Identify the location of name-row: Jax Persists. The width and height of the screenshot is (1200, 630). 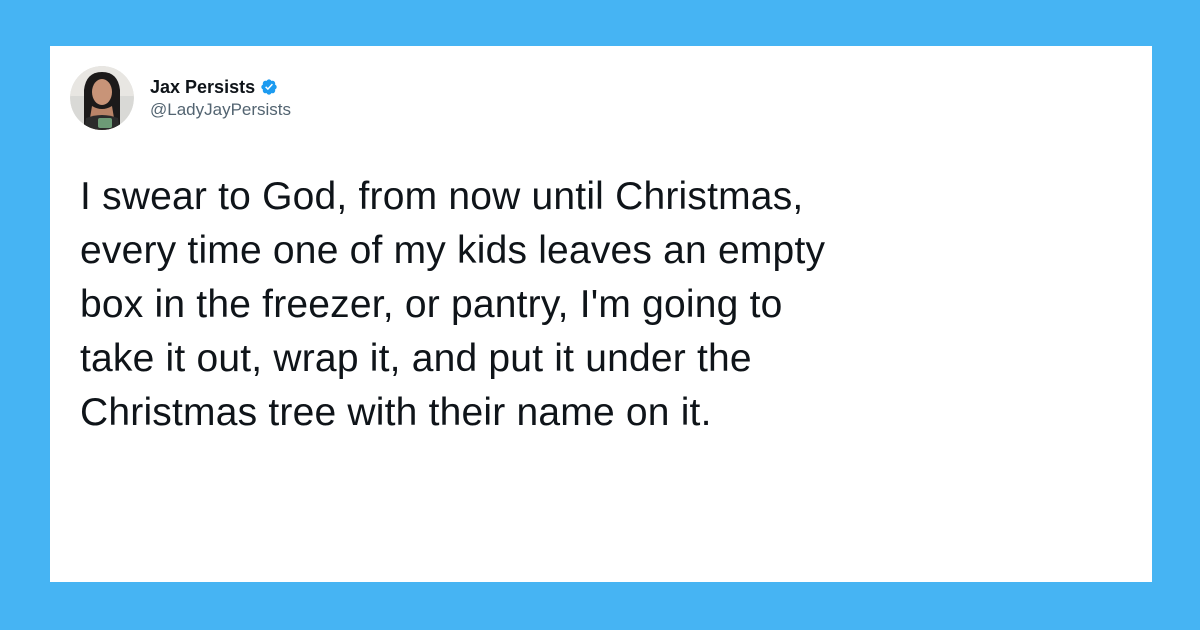
(220, 87).